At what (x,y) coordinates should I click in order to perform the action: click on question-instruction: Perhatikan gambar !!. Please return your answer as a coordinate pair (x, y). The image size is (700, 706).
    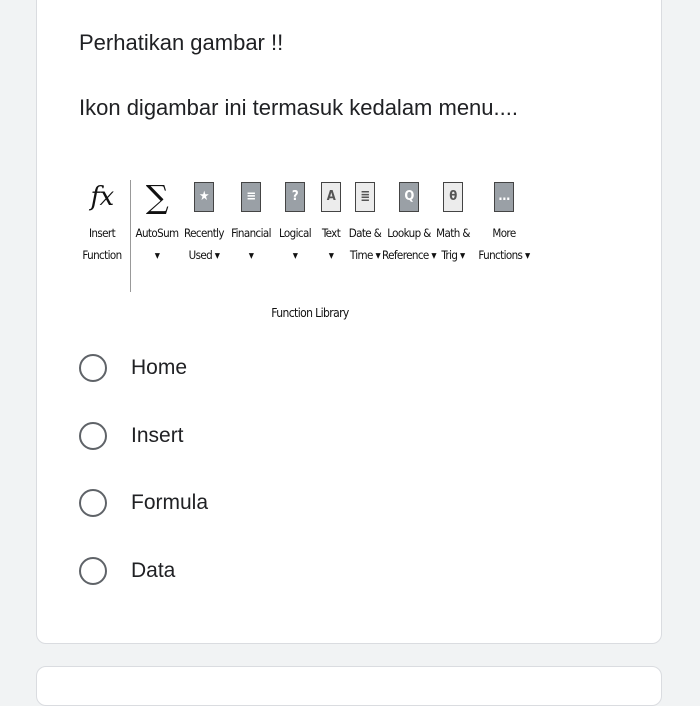
    Looking at the image, I should click on (181, 42).